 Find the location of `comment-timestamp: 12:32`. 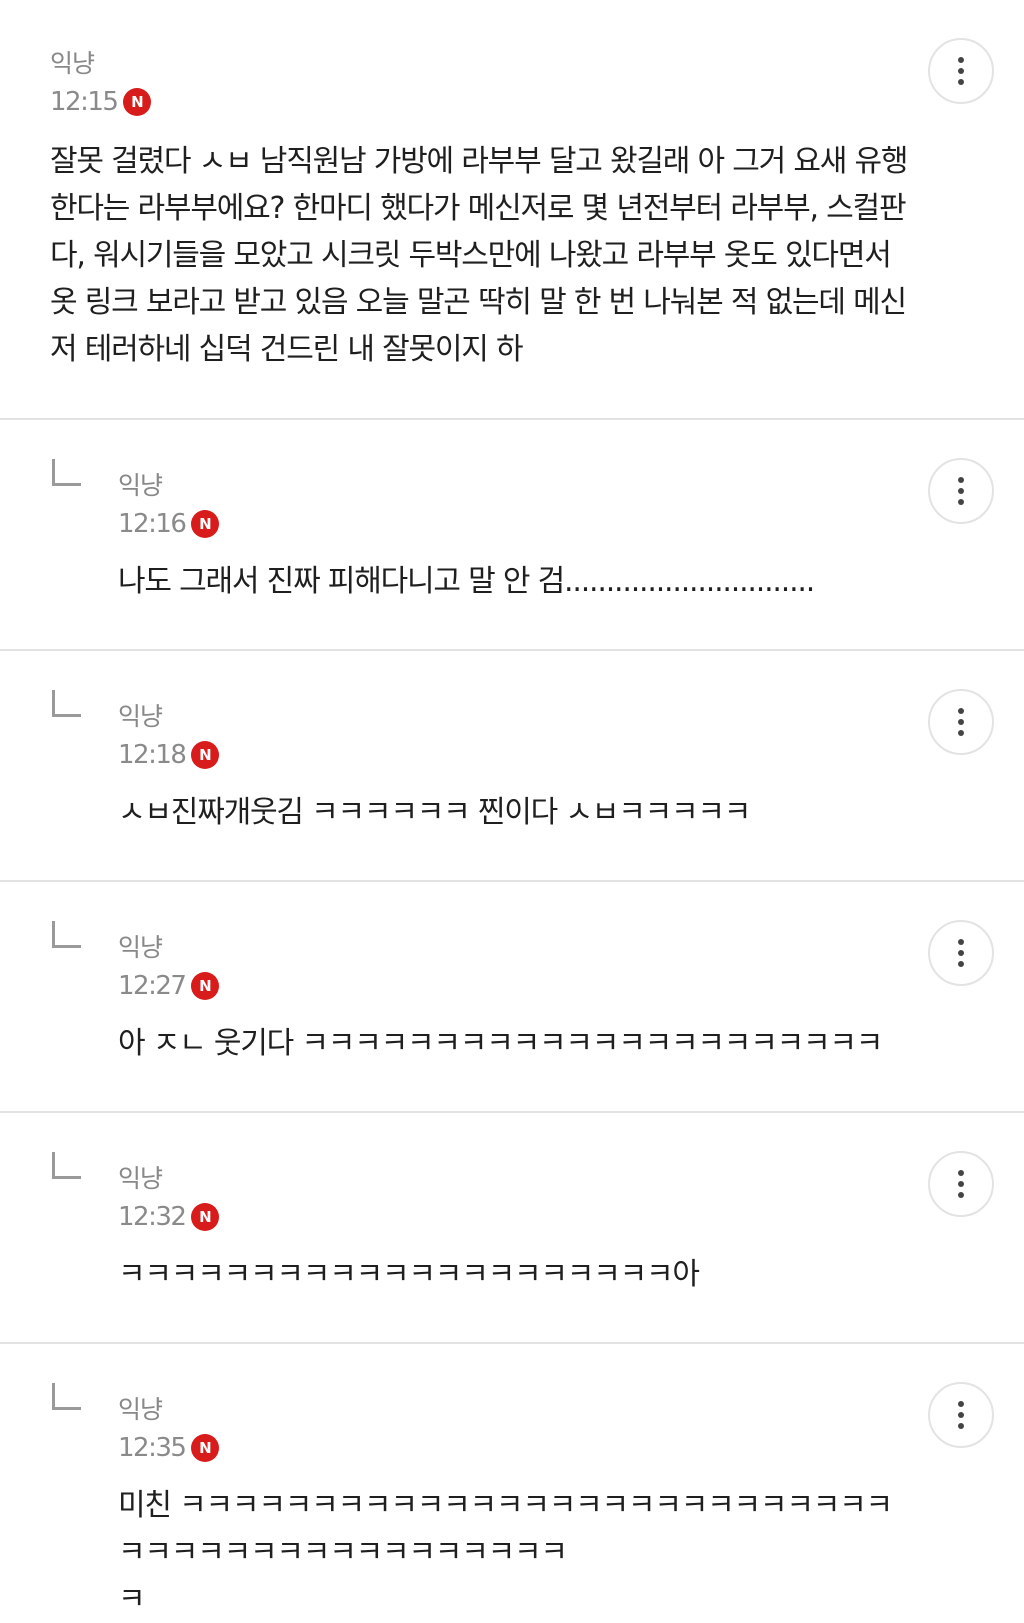

comment-timestamp: 12:32 is located at coordinates (152, 1217).